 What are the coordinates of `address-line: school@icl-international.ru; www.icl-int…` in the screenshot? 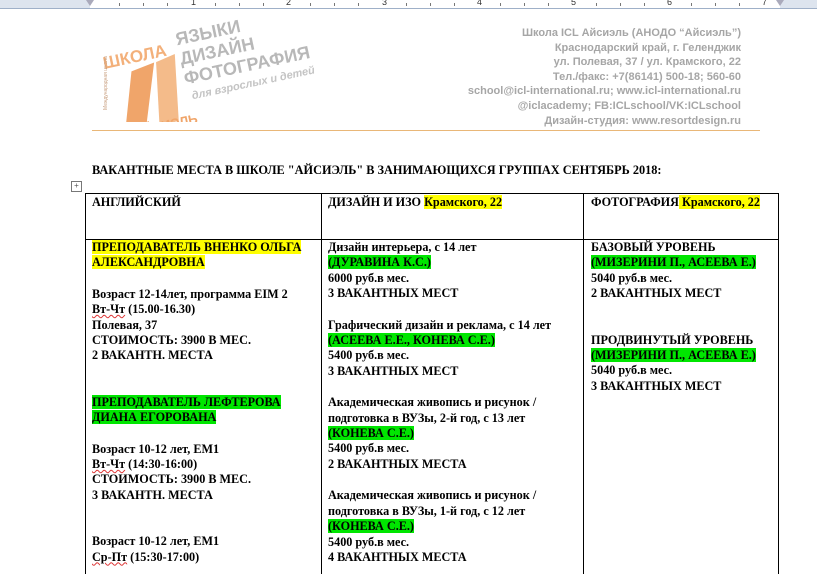 It's located at (604, 91).